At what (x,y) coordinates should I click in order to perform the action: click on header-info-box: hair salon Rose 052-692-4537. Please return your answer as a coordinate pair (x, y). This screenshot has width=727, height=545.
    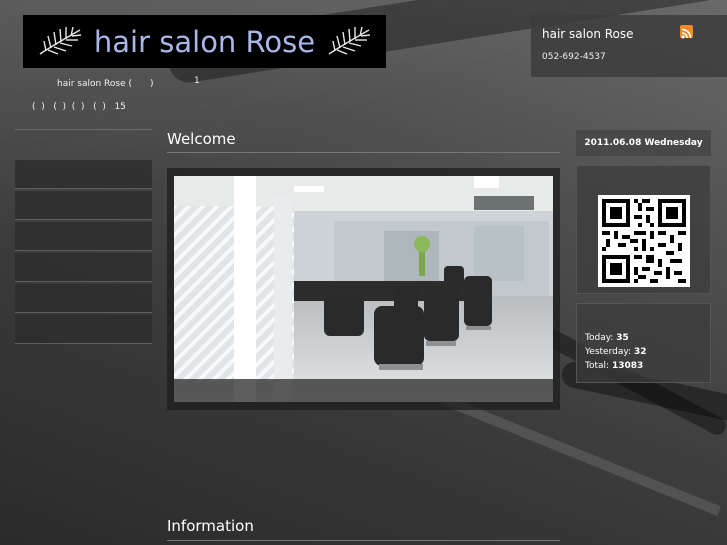
    Looking at the image, I should click on (629, 46).